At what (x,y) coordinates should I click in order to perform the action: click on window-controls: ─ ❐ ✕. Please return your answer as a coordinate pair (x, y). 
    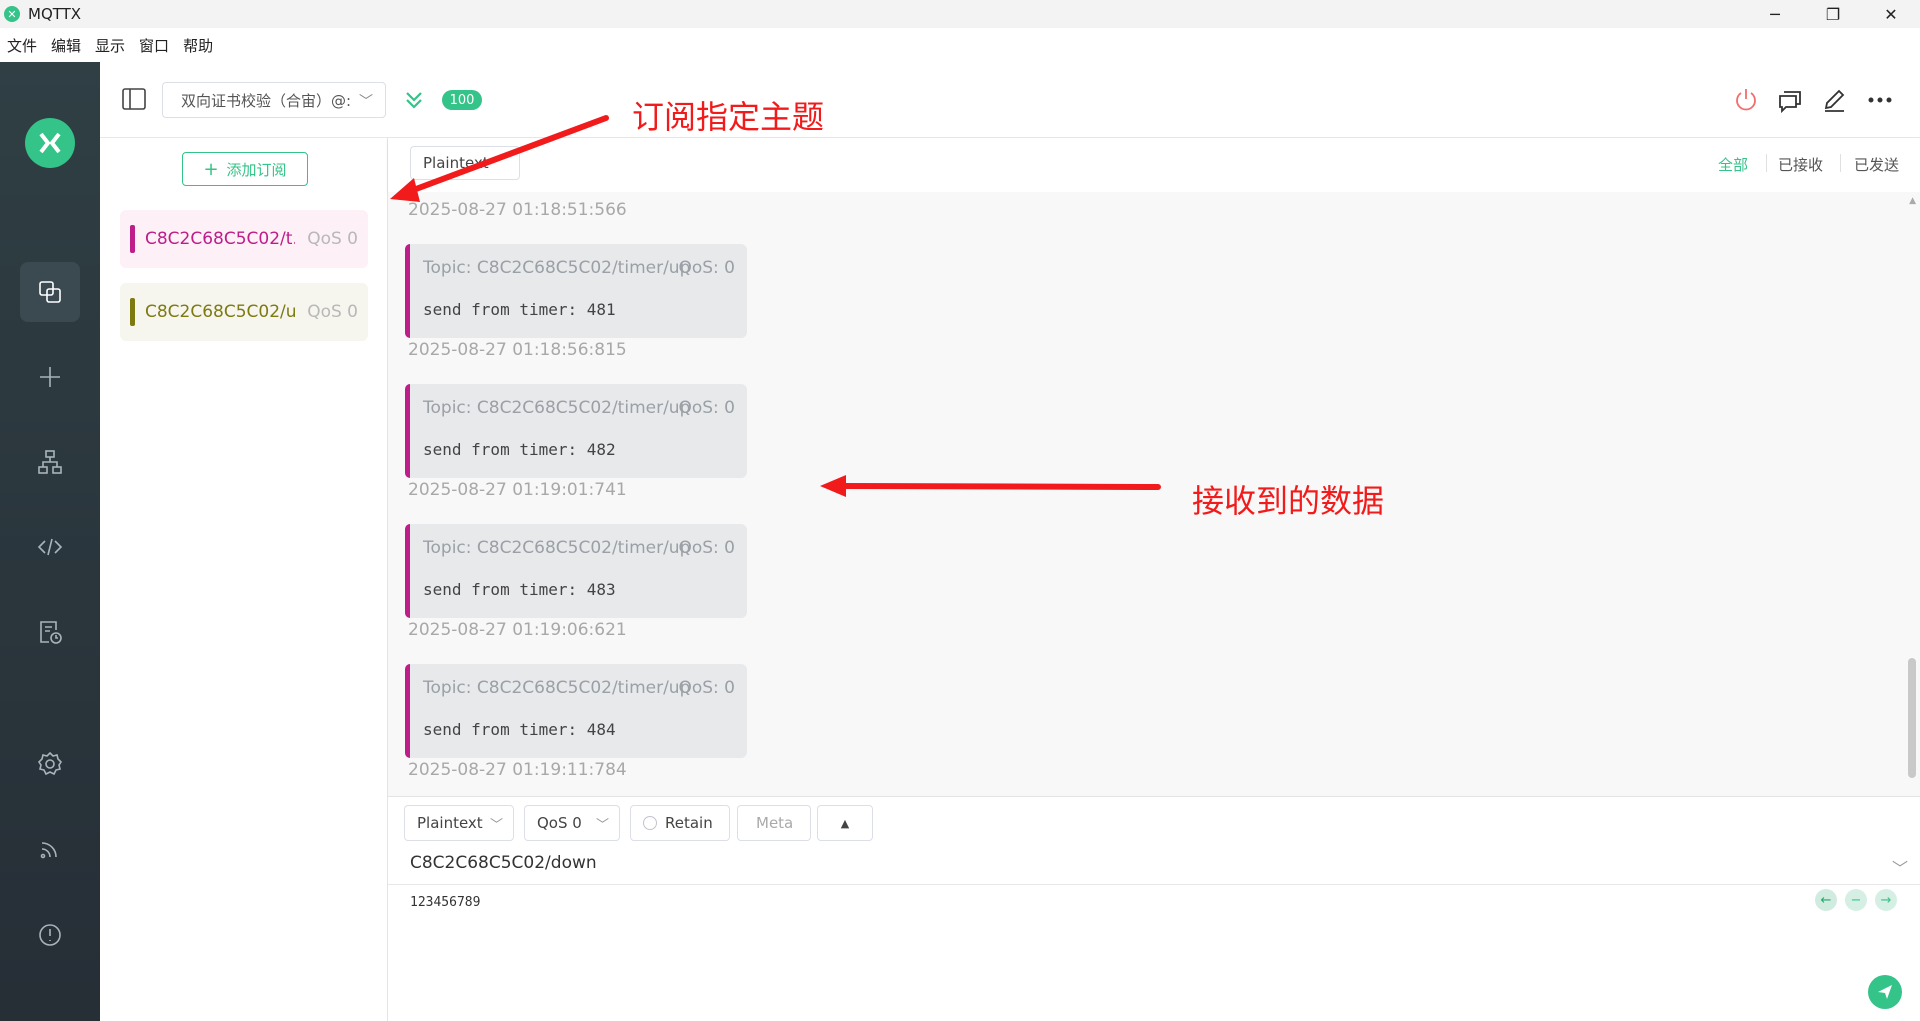
    Looking at the image, I should click on (1833, 14).